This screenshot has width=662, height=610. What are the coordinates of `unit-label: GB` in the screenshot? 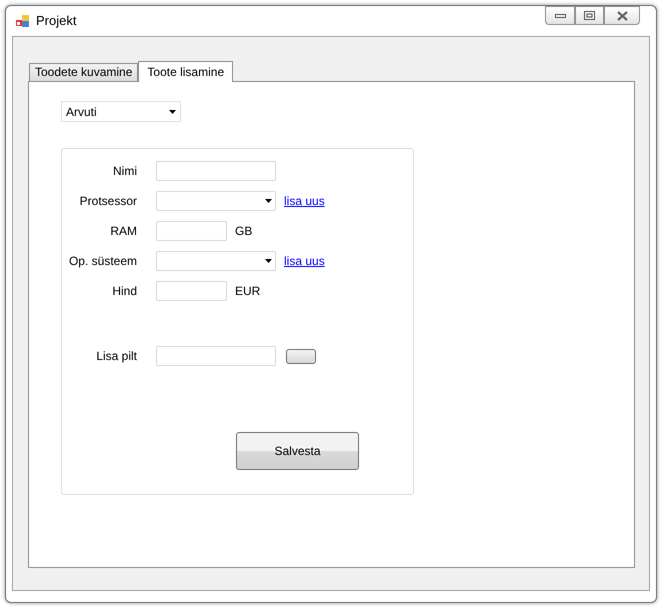 It's located at (243, 231).